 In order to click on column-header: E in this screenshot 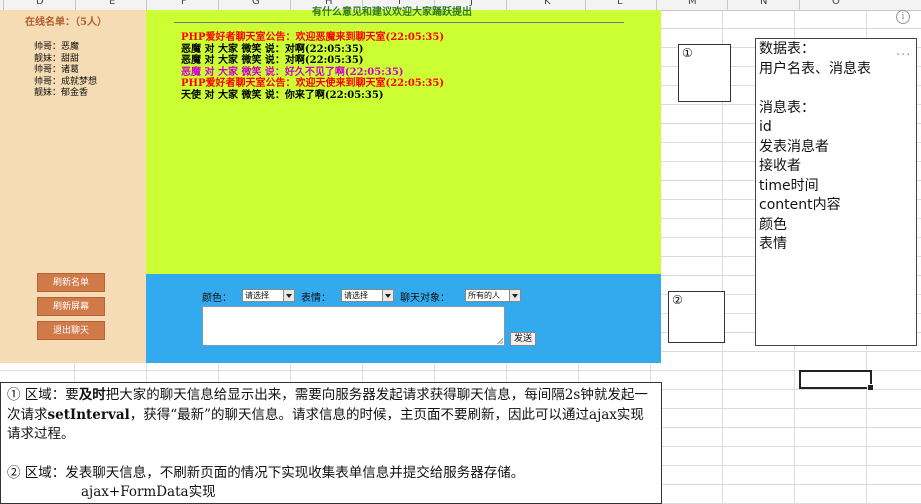, I will do `click(112, 3)`.